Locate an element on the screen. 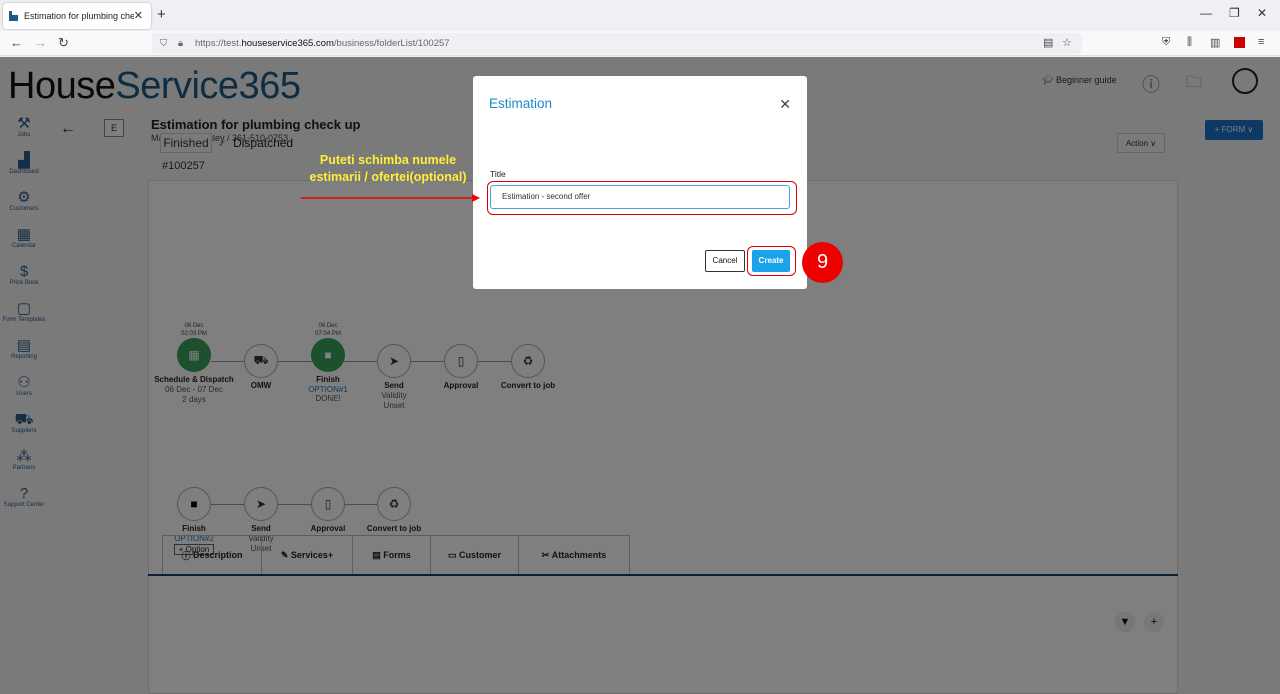 The height and width of the screenshot is (694, 1280). shield-icon: ⛉ is located at coordinates (164, 43).